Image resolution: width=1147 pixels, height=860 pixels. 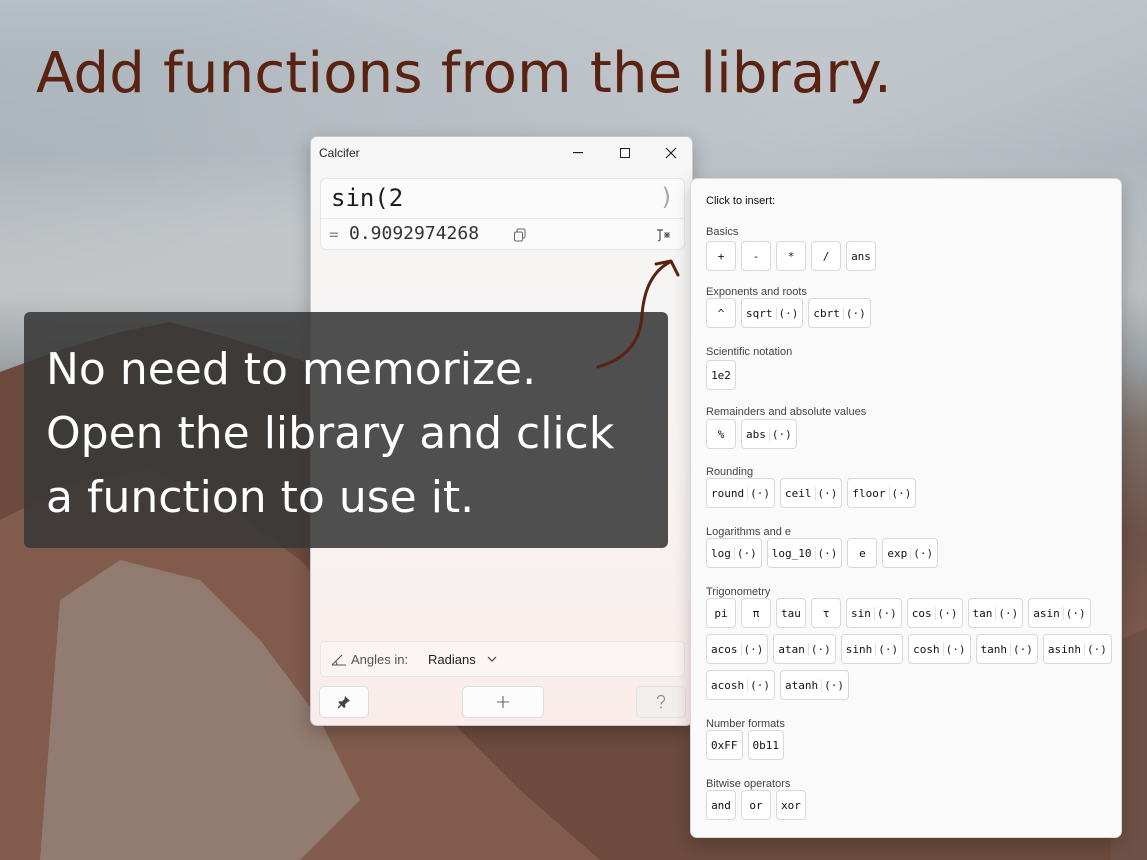 I want to click on function-button-abs: abs (·), so click(x=769, y=434).